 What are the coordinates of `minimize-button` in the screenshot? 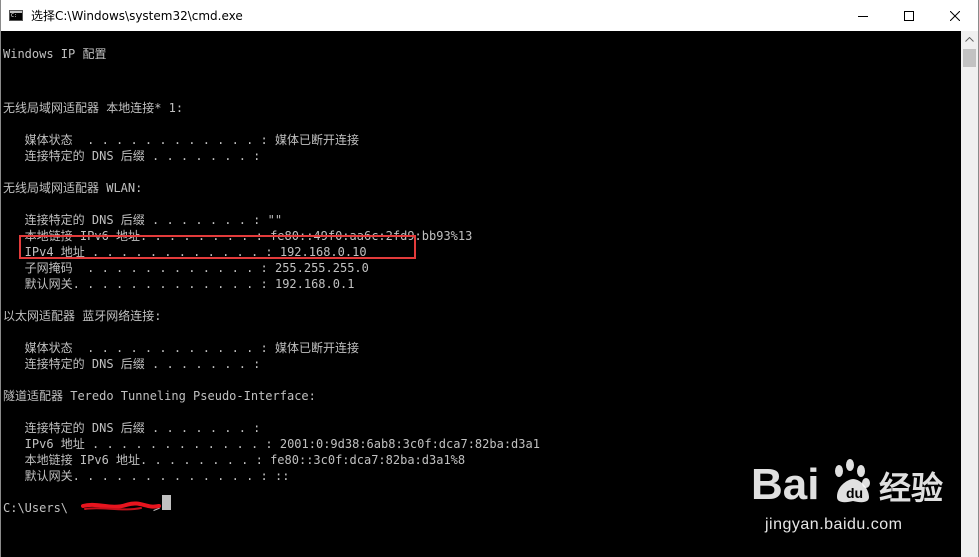 It's located at (863, 15).